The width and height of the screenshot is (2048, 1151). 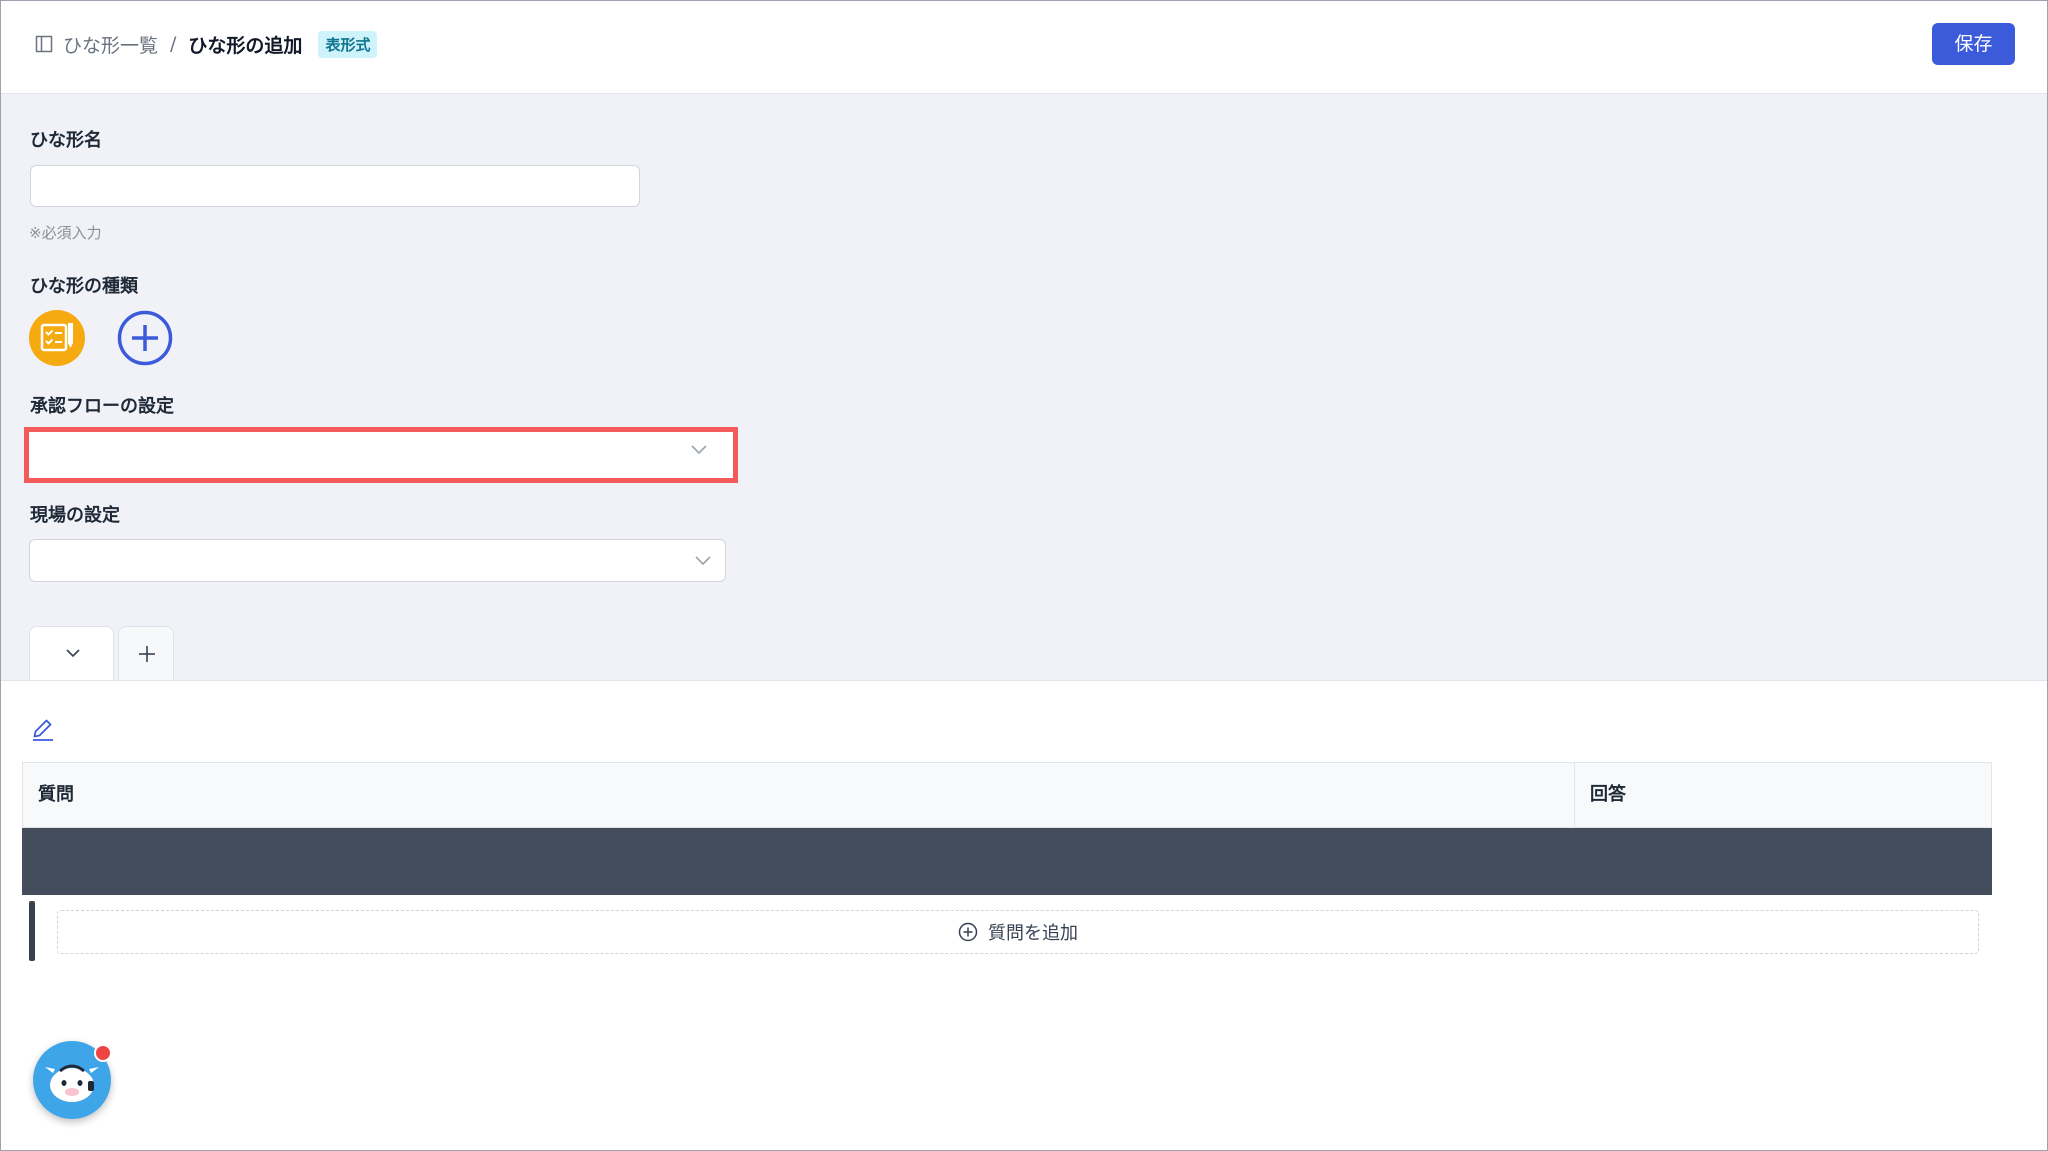 What do you see at coordinates (84, 286) in the screenshot?
I see `template-type-label: ひな形の種類` at bounding box center [84, 286].